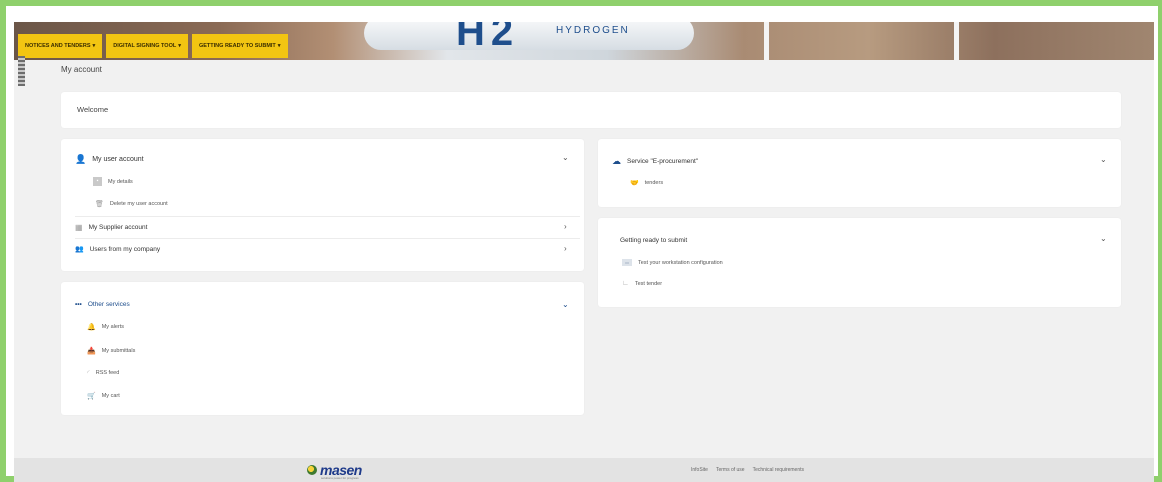 This screenshot has width=1162, height=482. What do you see at coordinates (99, 204) in the screenshot?
I see `trash-icon: 🗑` at bounding box center [99, 204].